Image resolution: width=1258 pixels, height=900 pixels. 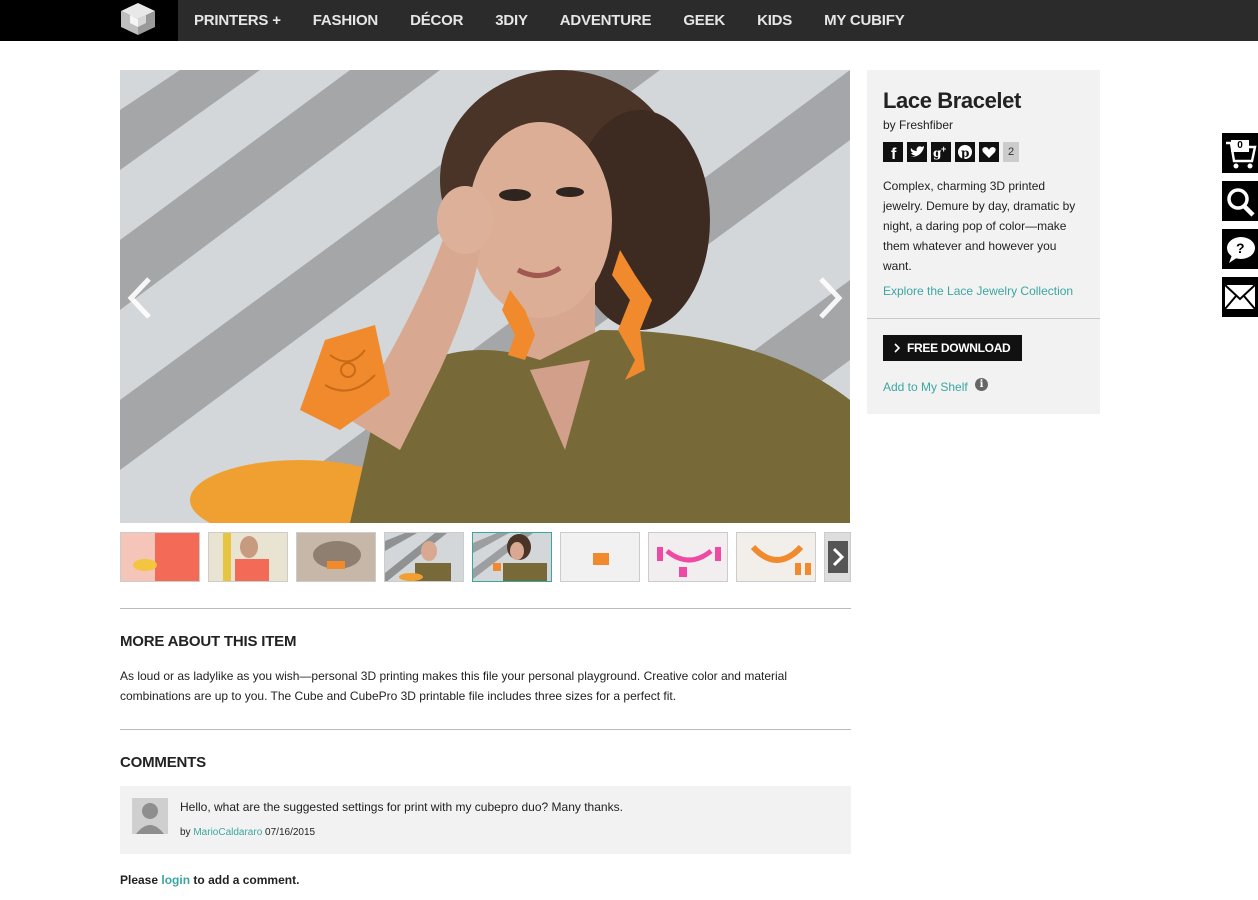 I want to click on nav-item-fashion: FASHION, so click(x=345, y=20).